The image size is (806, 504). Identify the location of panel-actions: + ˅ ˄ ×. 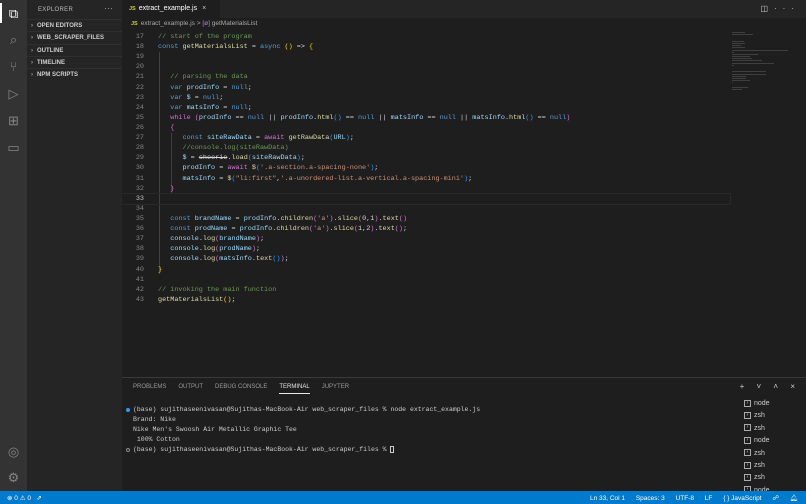
(770, 386).